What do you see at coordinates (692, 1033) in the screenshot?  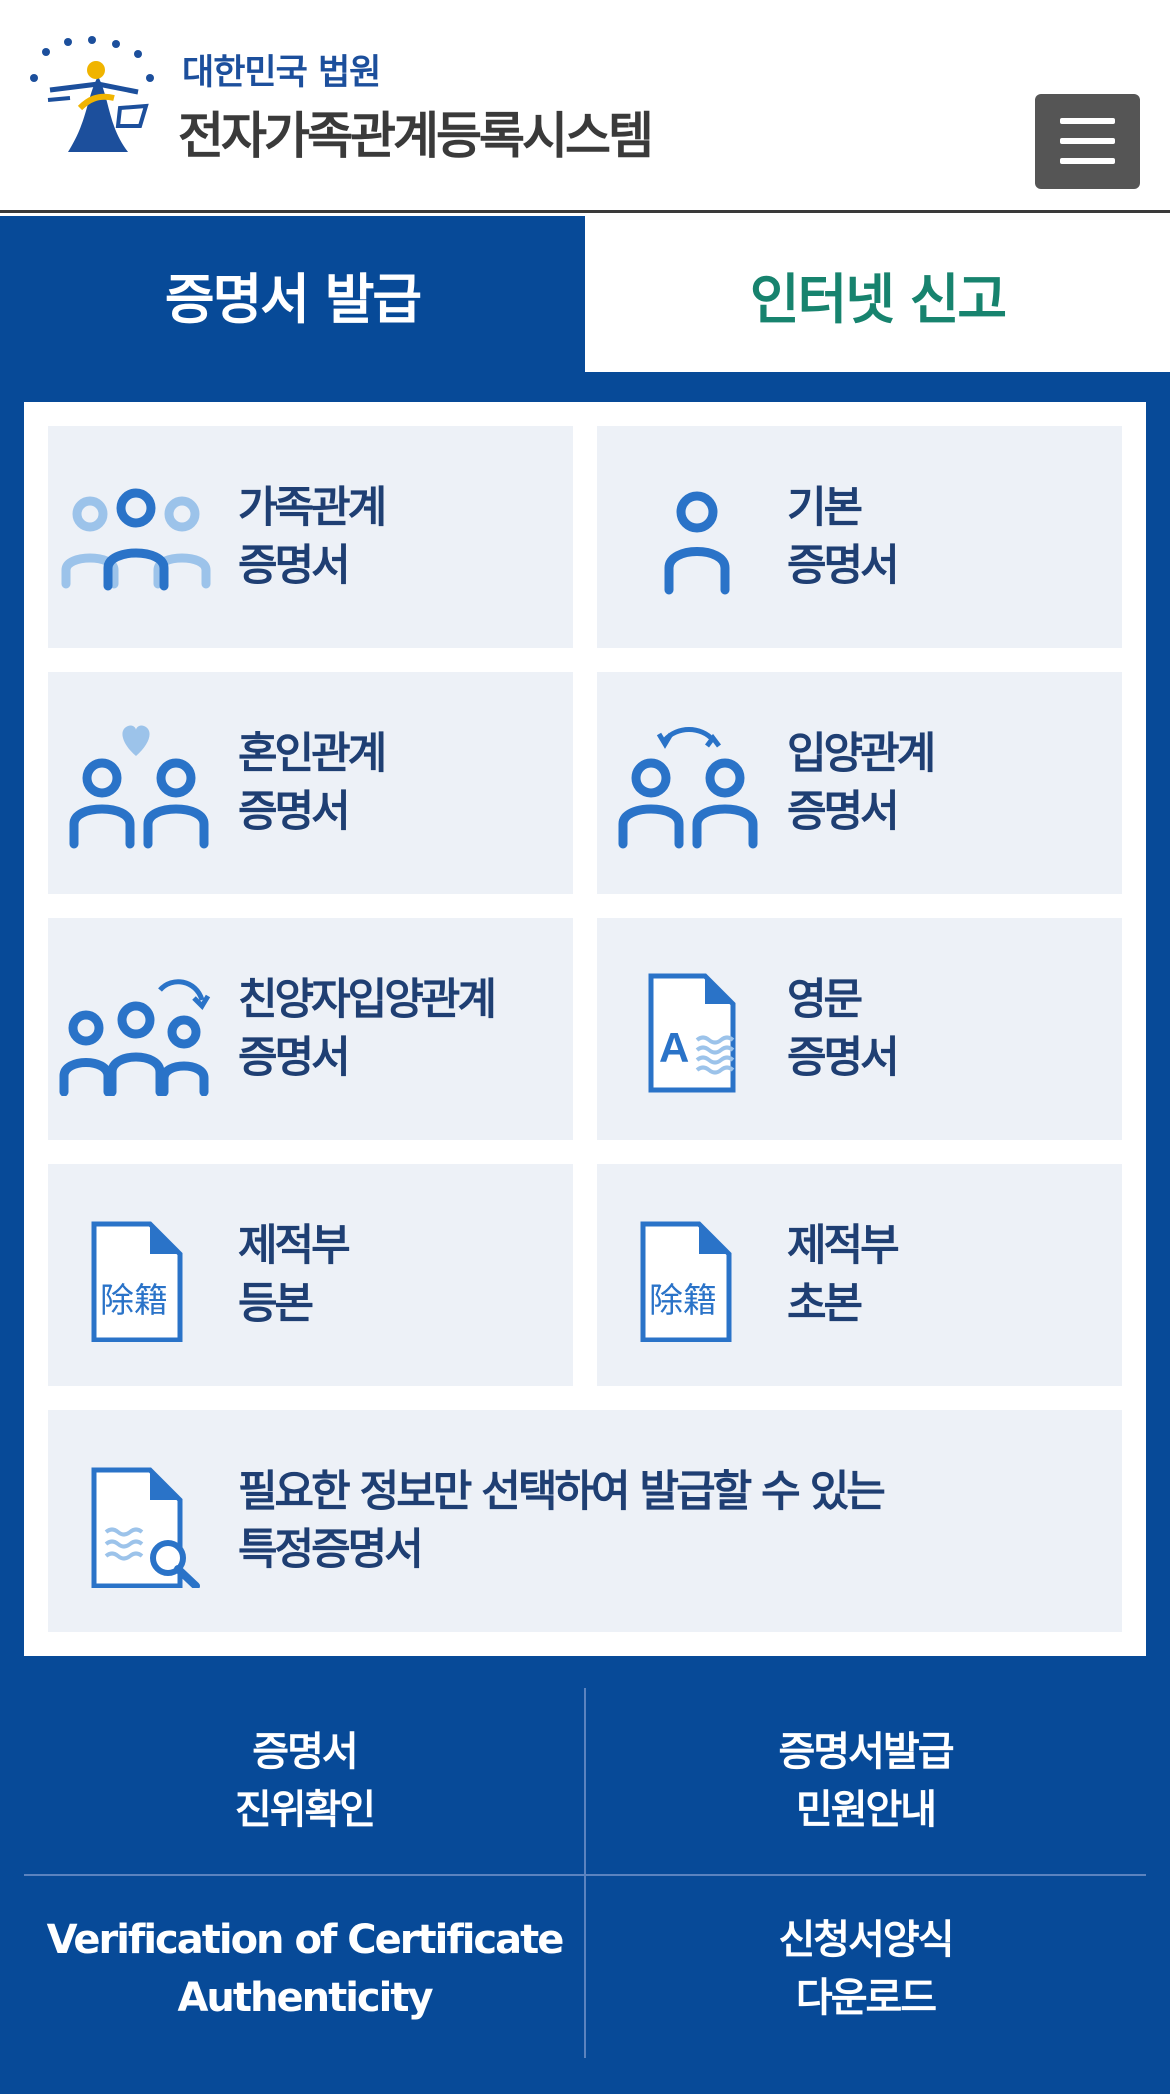 I see `english-document-icon: A` at bounding box center [692, 1033].